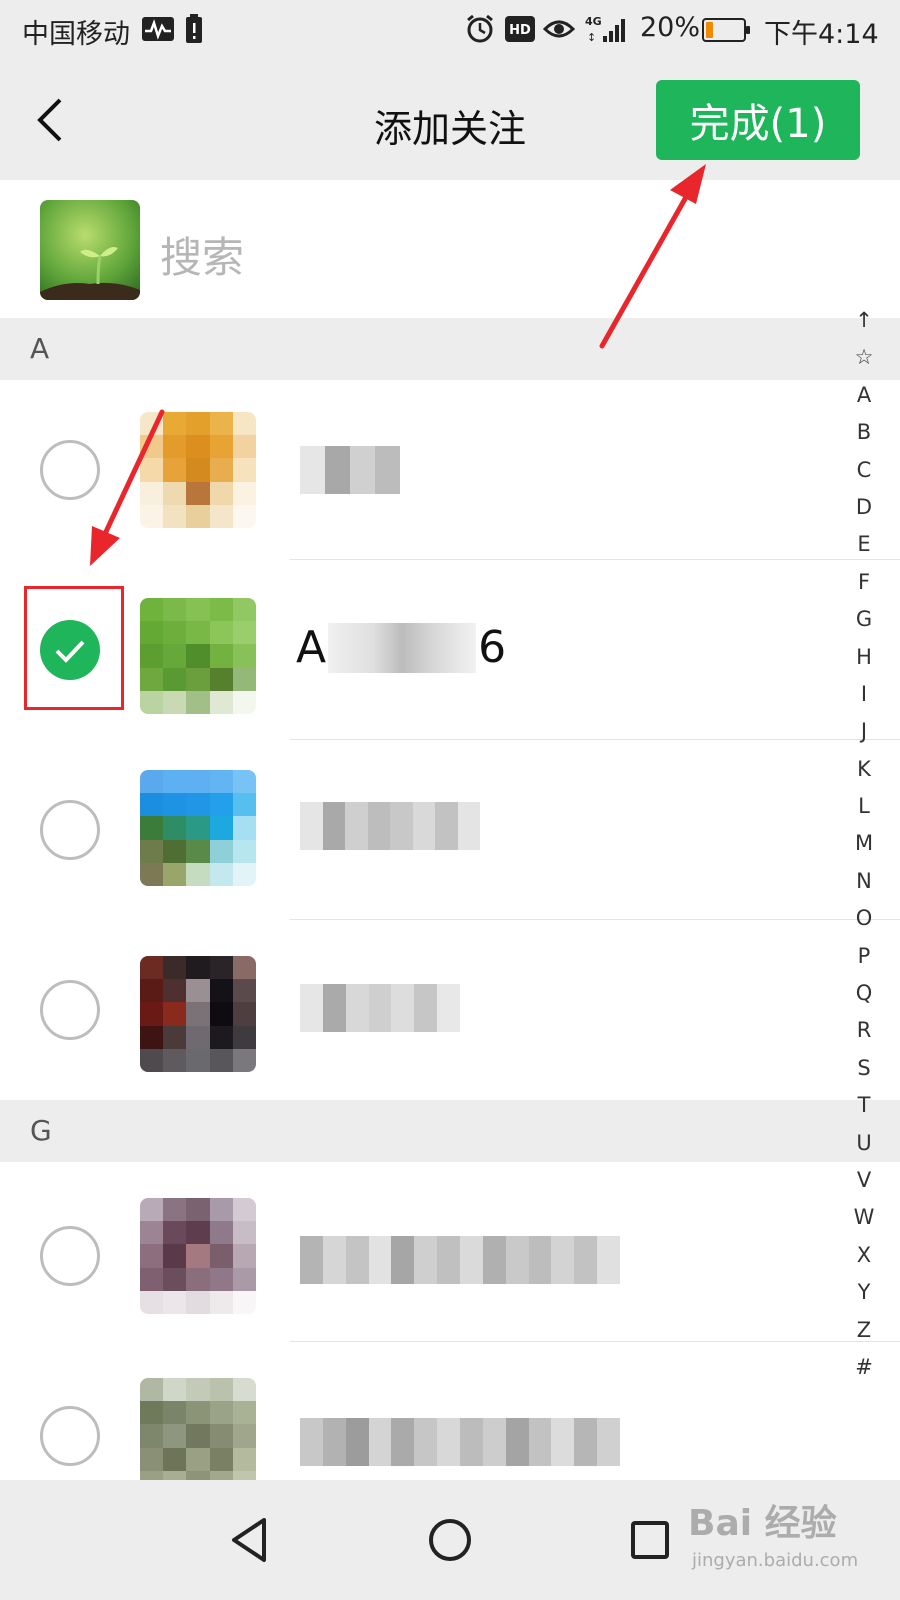 This screenshot has height=1600, width=900. I want to click on sim-alert-icon, so click(194, 29).